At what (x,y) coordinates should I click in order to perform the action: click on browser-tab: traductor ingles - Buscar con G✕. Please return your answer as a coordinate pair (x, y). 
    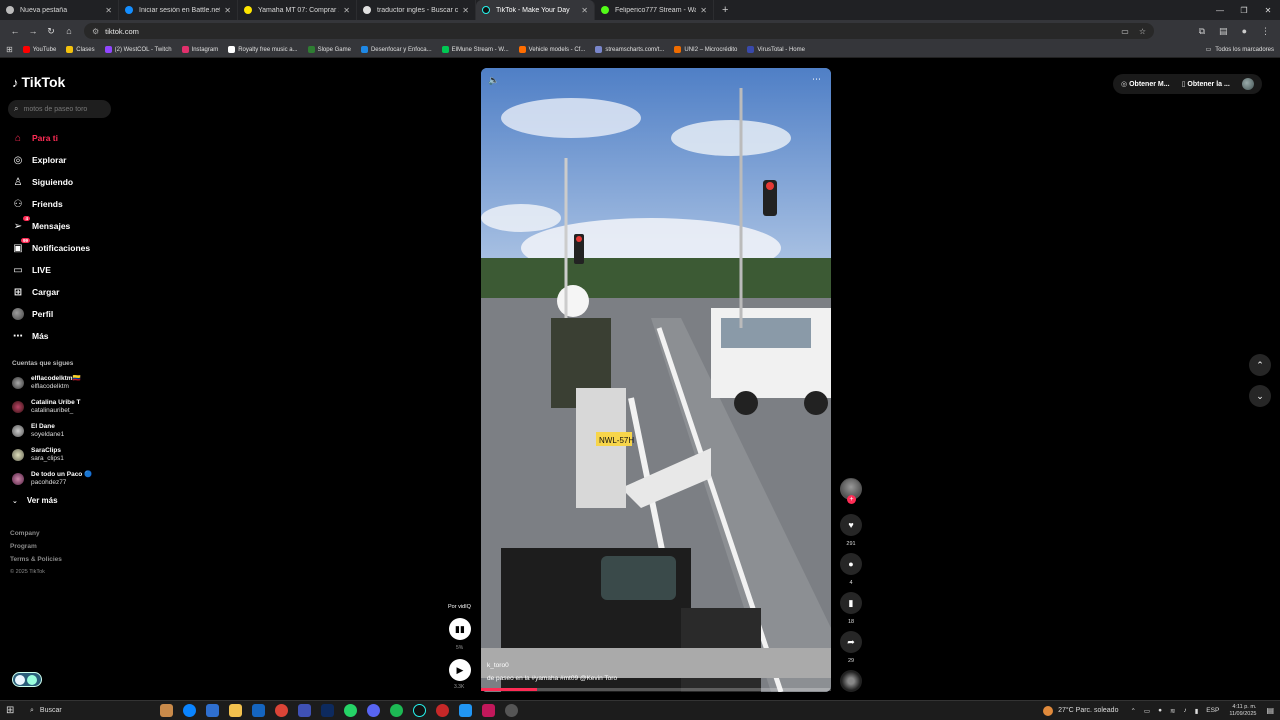
    Looking at the image, I should click on (416, 10).